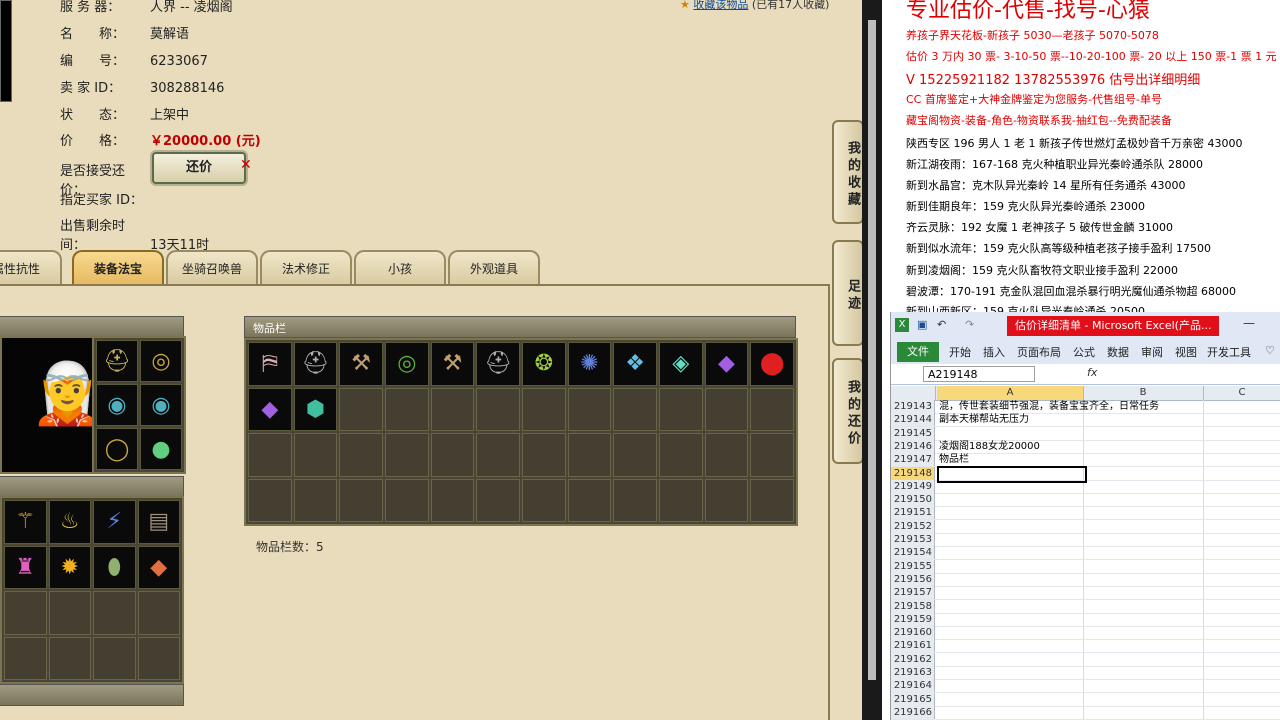  Describe the element at coordinates (941, 324) in the screenshot. I see `undo-icon: ↶` at that location.